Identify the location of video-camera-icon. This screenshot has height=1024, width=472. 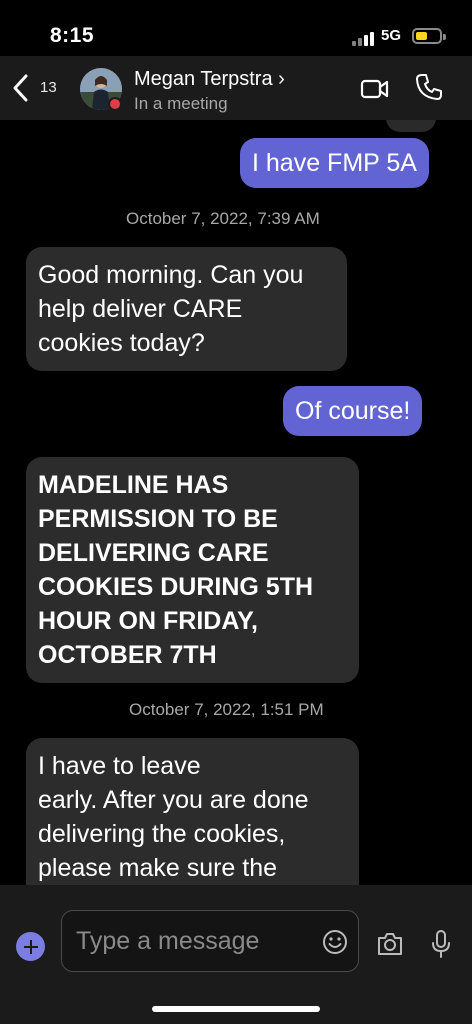
(374, 89).